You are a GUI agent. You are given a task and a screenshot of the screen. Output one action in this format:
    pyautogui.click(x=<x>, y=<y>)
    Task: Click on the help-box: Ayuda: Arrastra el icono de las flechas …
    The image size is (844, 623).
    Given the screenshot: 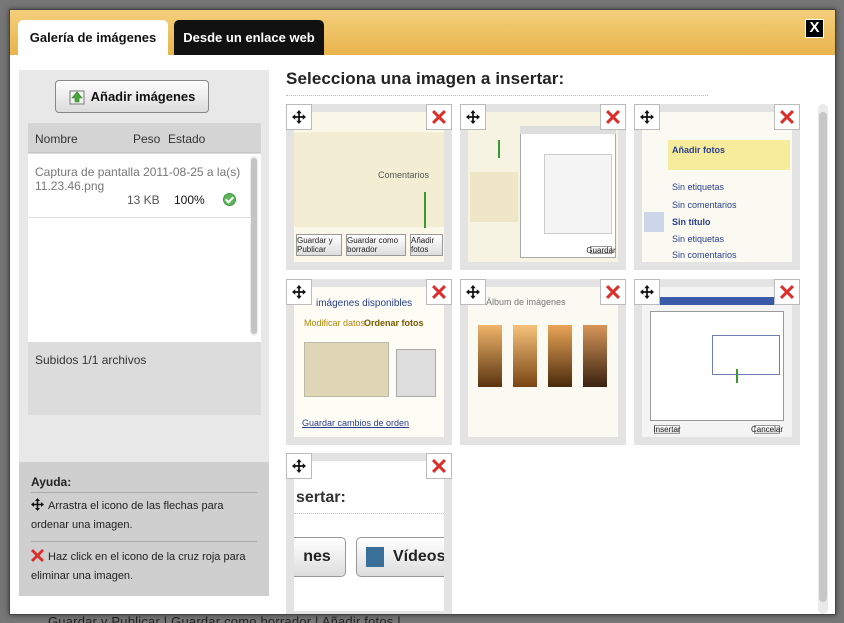 What is the action you would take?
    pyautogui.click(x=144, y=529)
    